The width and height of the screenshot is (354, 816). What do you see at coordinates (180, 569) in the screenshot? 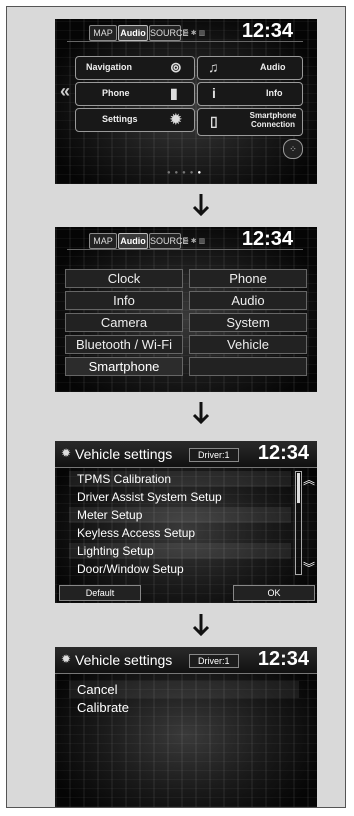
I see `list-item-door-window: Door/Window Setup` at bounding box center [180, 569].